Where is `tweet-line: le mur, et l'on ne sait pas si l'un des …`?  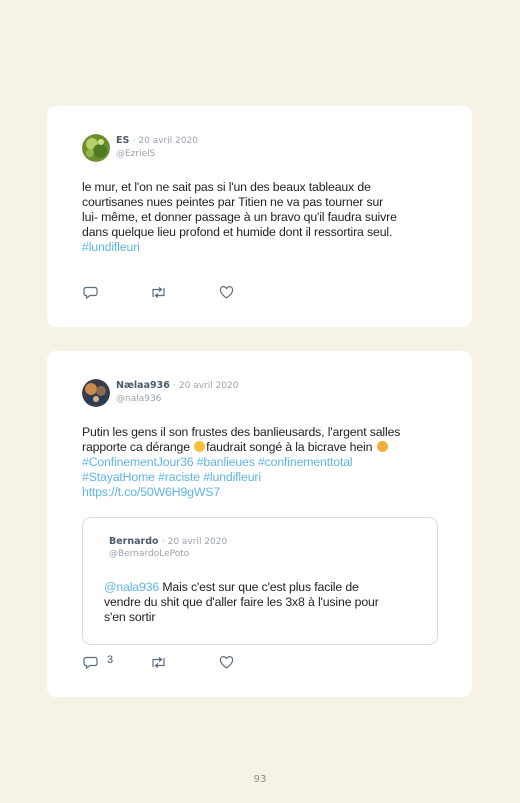
tweet-line: le mur, et l'on ne sait pas si l'un des … is located at coordinates (226, 187).